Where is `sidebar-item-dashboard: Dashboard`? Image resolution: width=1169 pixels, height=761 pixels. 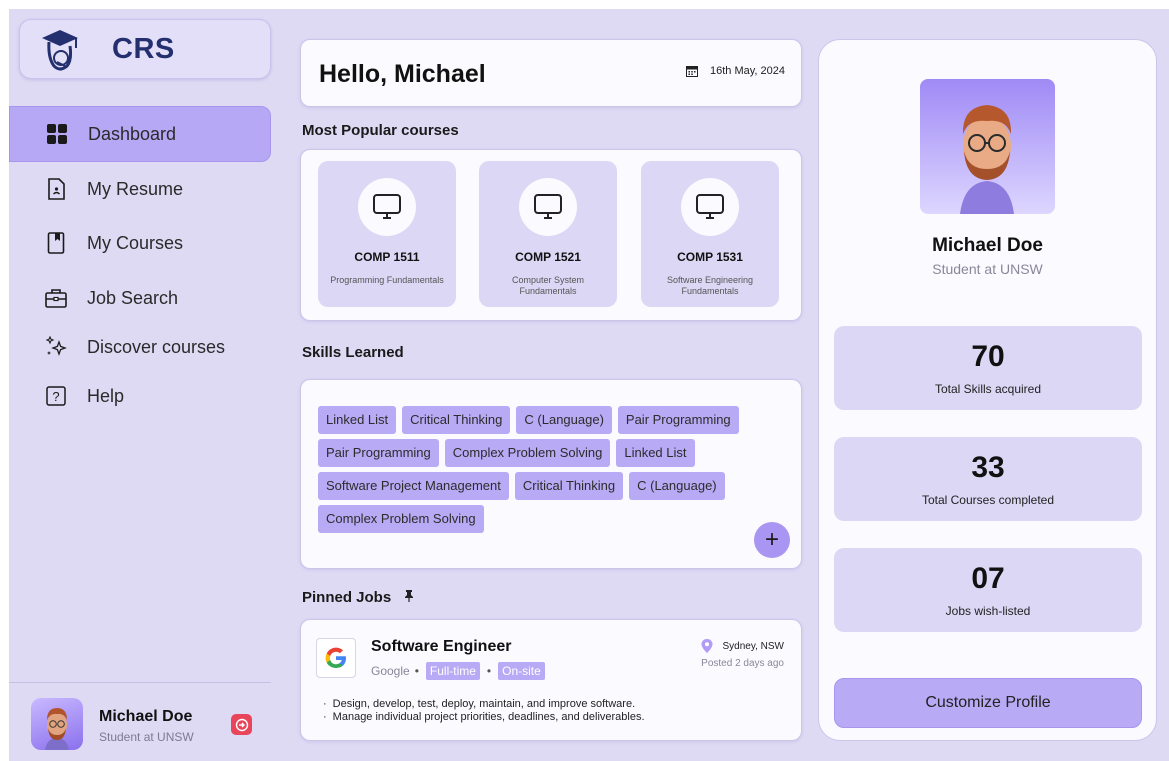 sidebar-item-dashboard: Dashboard is located at coordinates (140, 134).